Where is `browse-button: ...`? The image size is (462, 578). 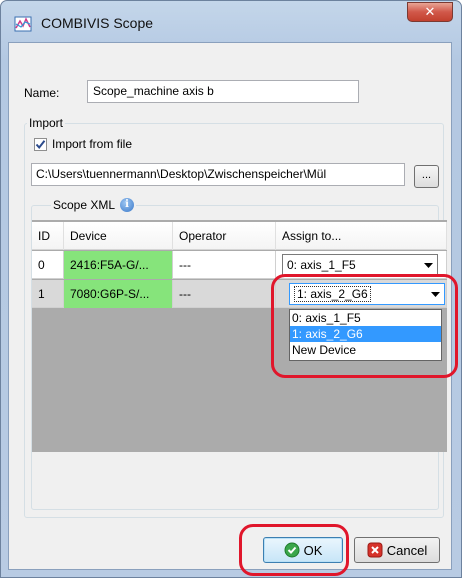
browse-button: ... is located at coordinates (426, 176).